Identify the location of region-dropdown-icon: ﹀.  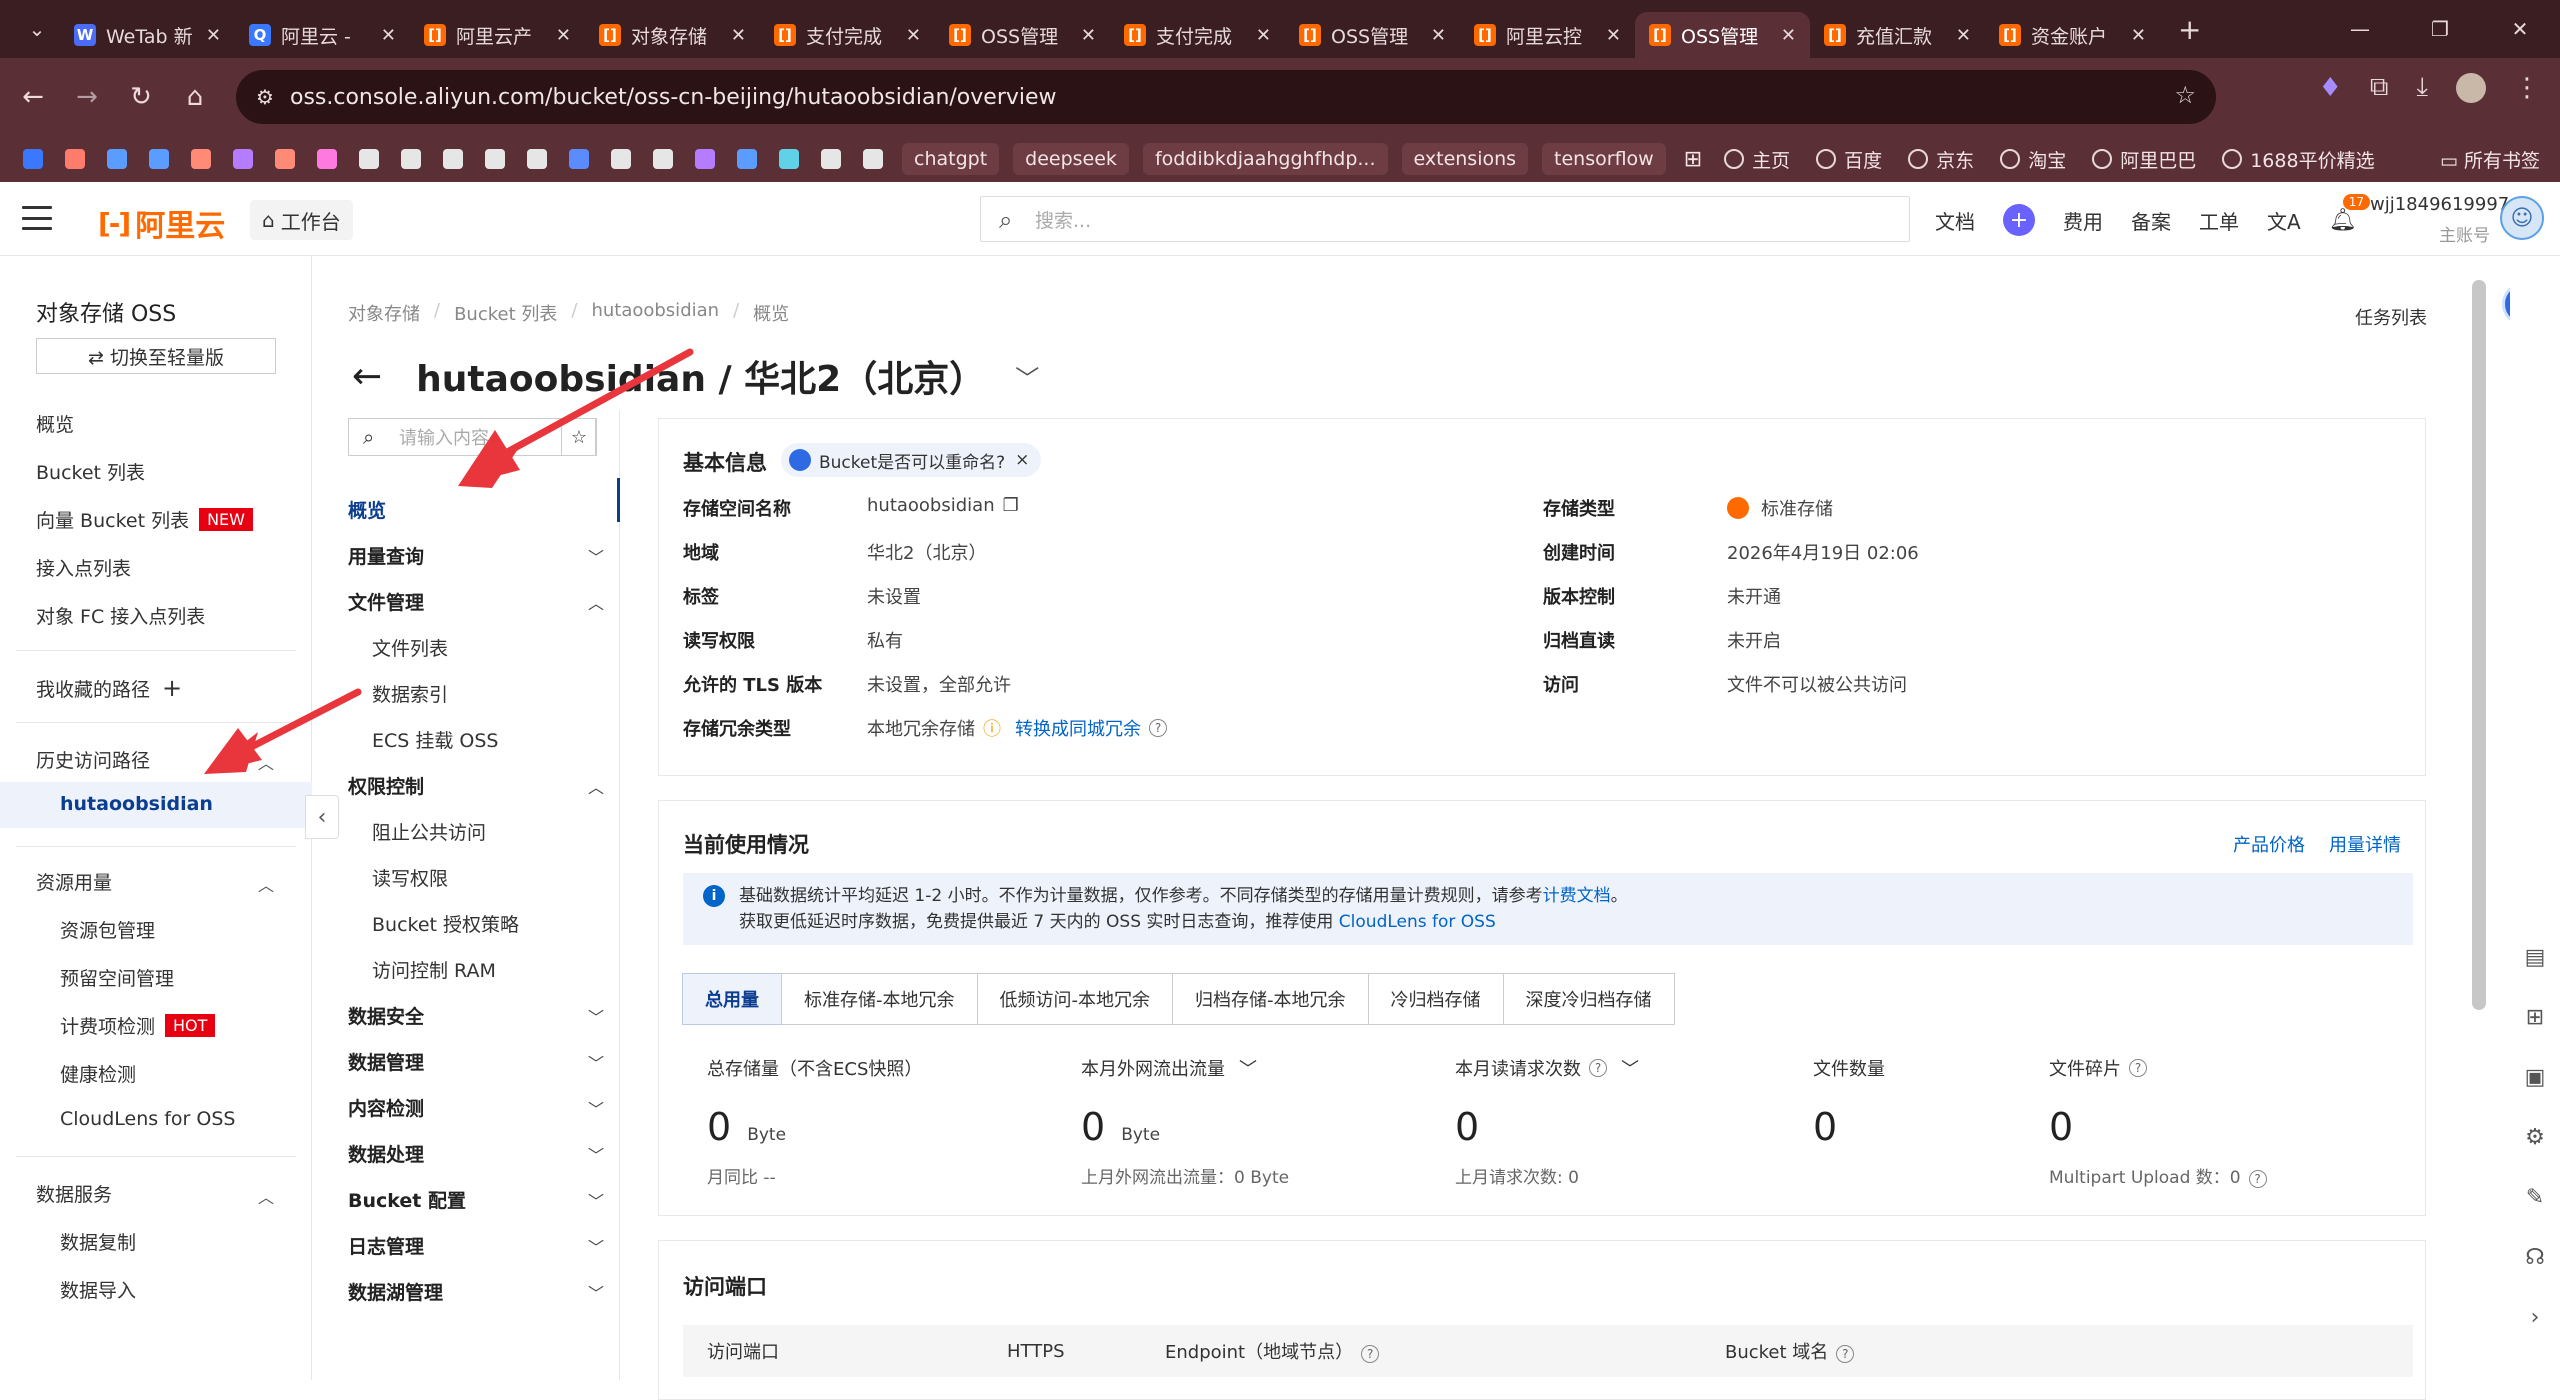
(1027, 376).